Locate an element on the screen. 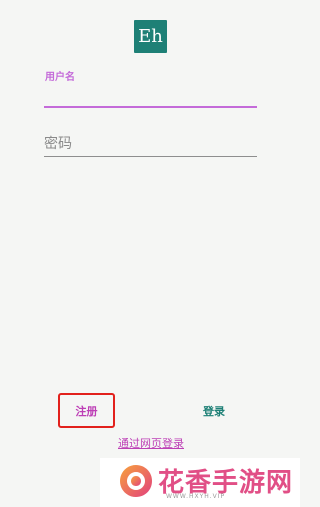 The width and height of the screenshot is (320, 507). watermark: 花香手游网 WWW.HXYH.VIP is located at coordinates (200, 482).